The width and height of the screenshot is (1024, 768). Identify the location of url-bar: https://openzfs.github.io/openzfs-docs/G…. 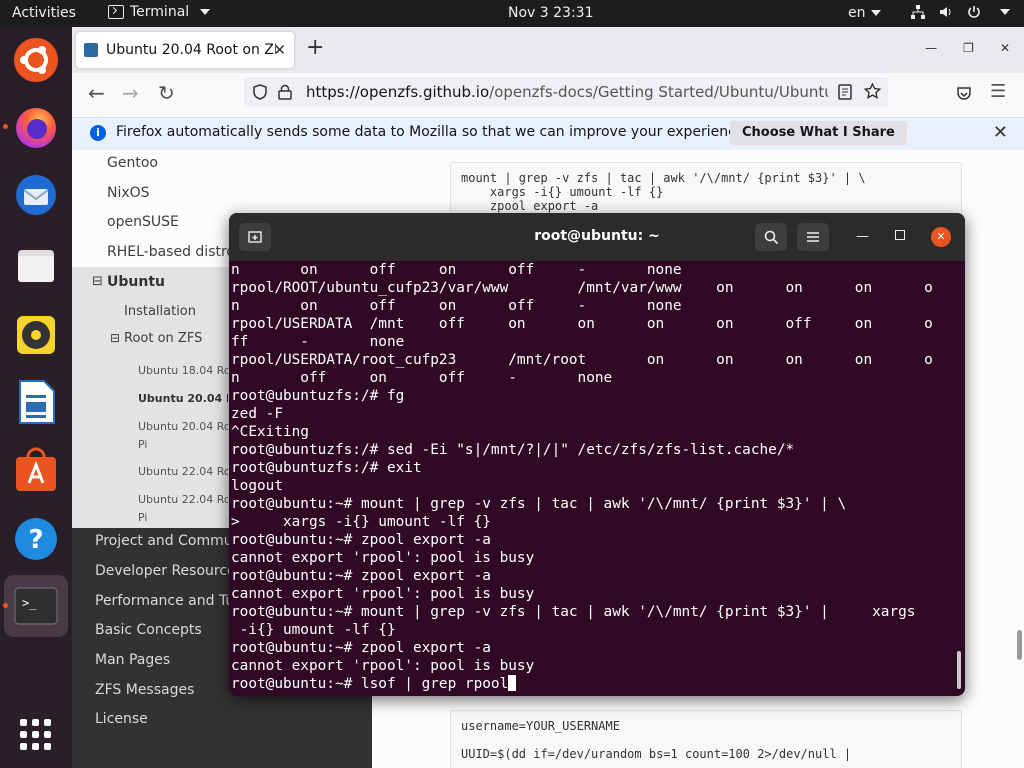
(566, 92).